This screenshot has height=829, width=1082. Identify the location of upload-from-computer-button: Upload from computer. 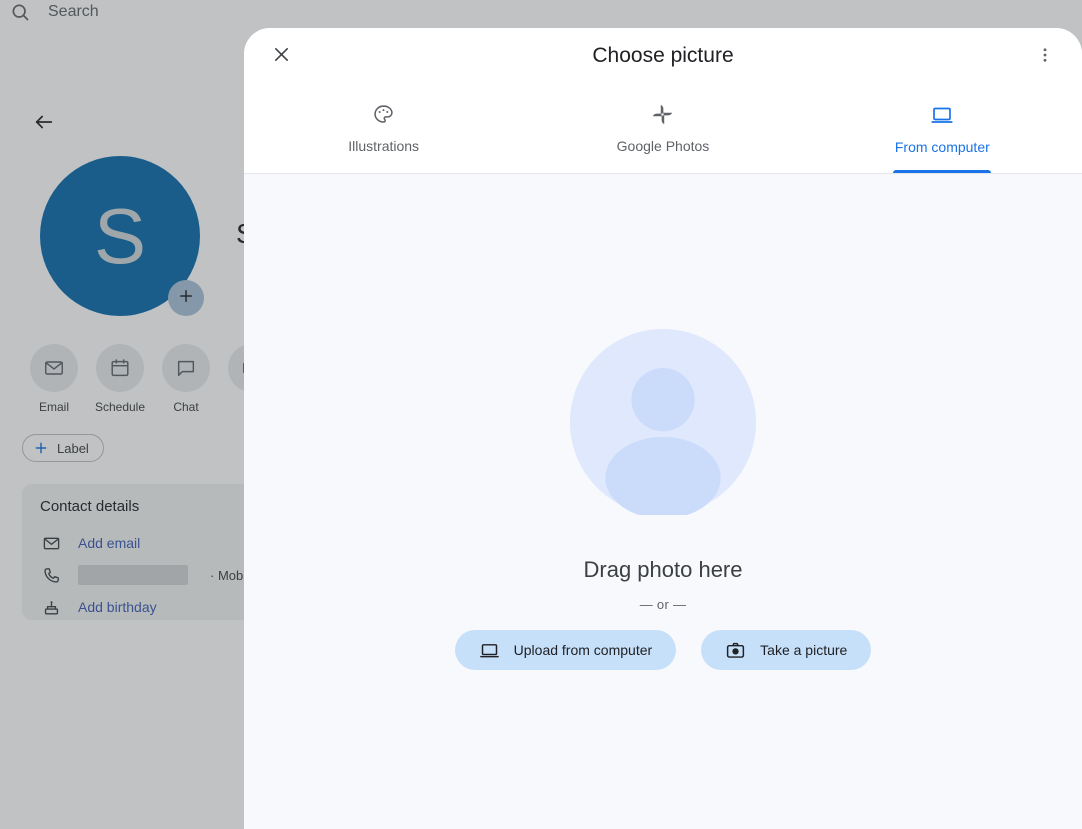
(565, 650).